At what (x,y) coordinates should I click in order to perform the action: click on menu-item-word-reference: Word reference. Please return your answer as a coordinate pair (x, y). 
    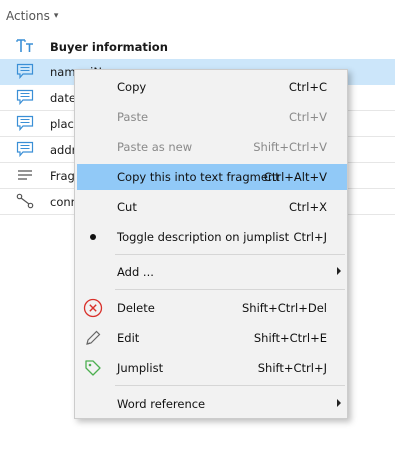
    Looking at the image, I should click on (212, 404).